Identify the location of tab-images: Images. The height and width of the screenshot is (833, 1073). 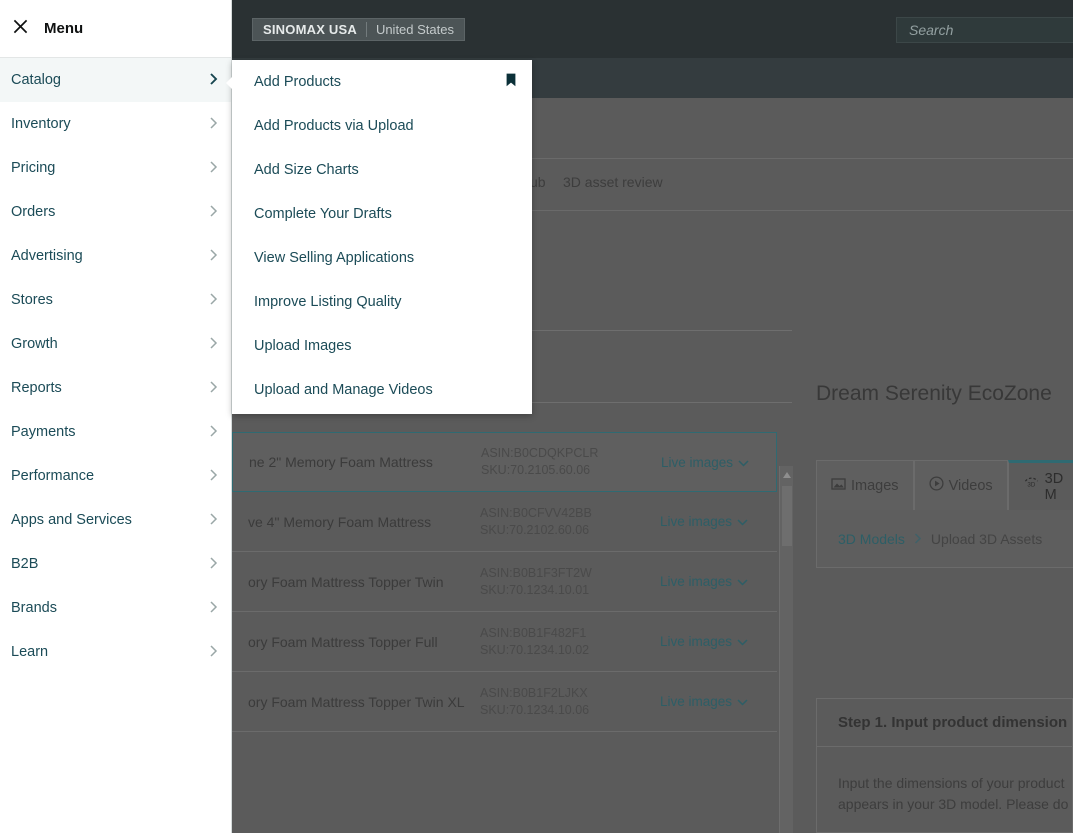
(865, 485).